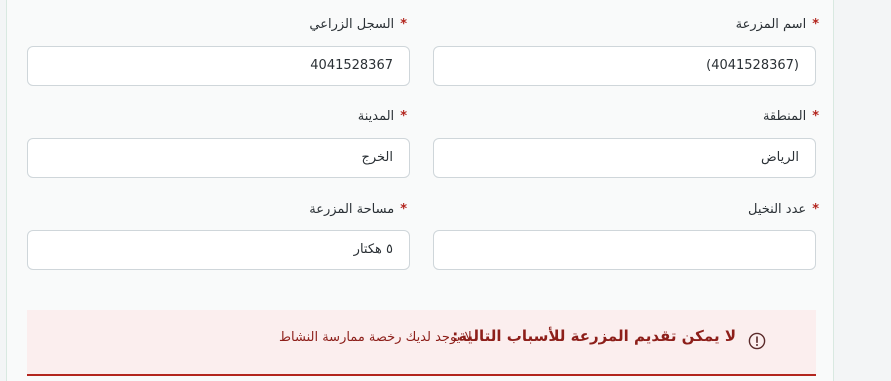 The image size is (891, 381). Describe the element at coordinates (358, 209) in the screenshot. I see `farm-area-label: *مساحة المزرعة` at that location.